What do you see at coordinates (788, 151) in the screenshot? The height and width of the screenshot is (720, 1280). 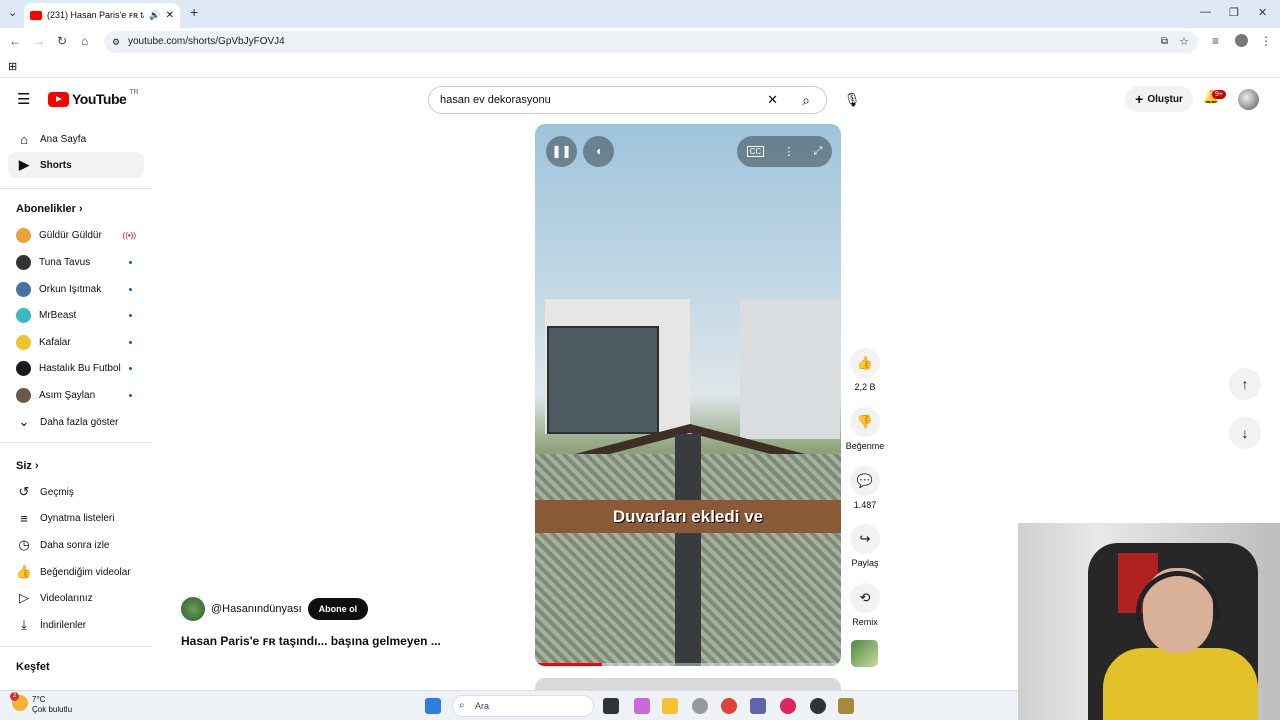 I see `more-options-icon: ⋮` at bounding box center [788, 151].